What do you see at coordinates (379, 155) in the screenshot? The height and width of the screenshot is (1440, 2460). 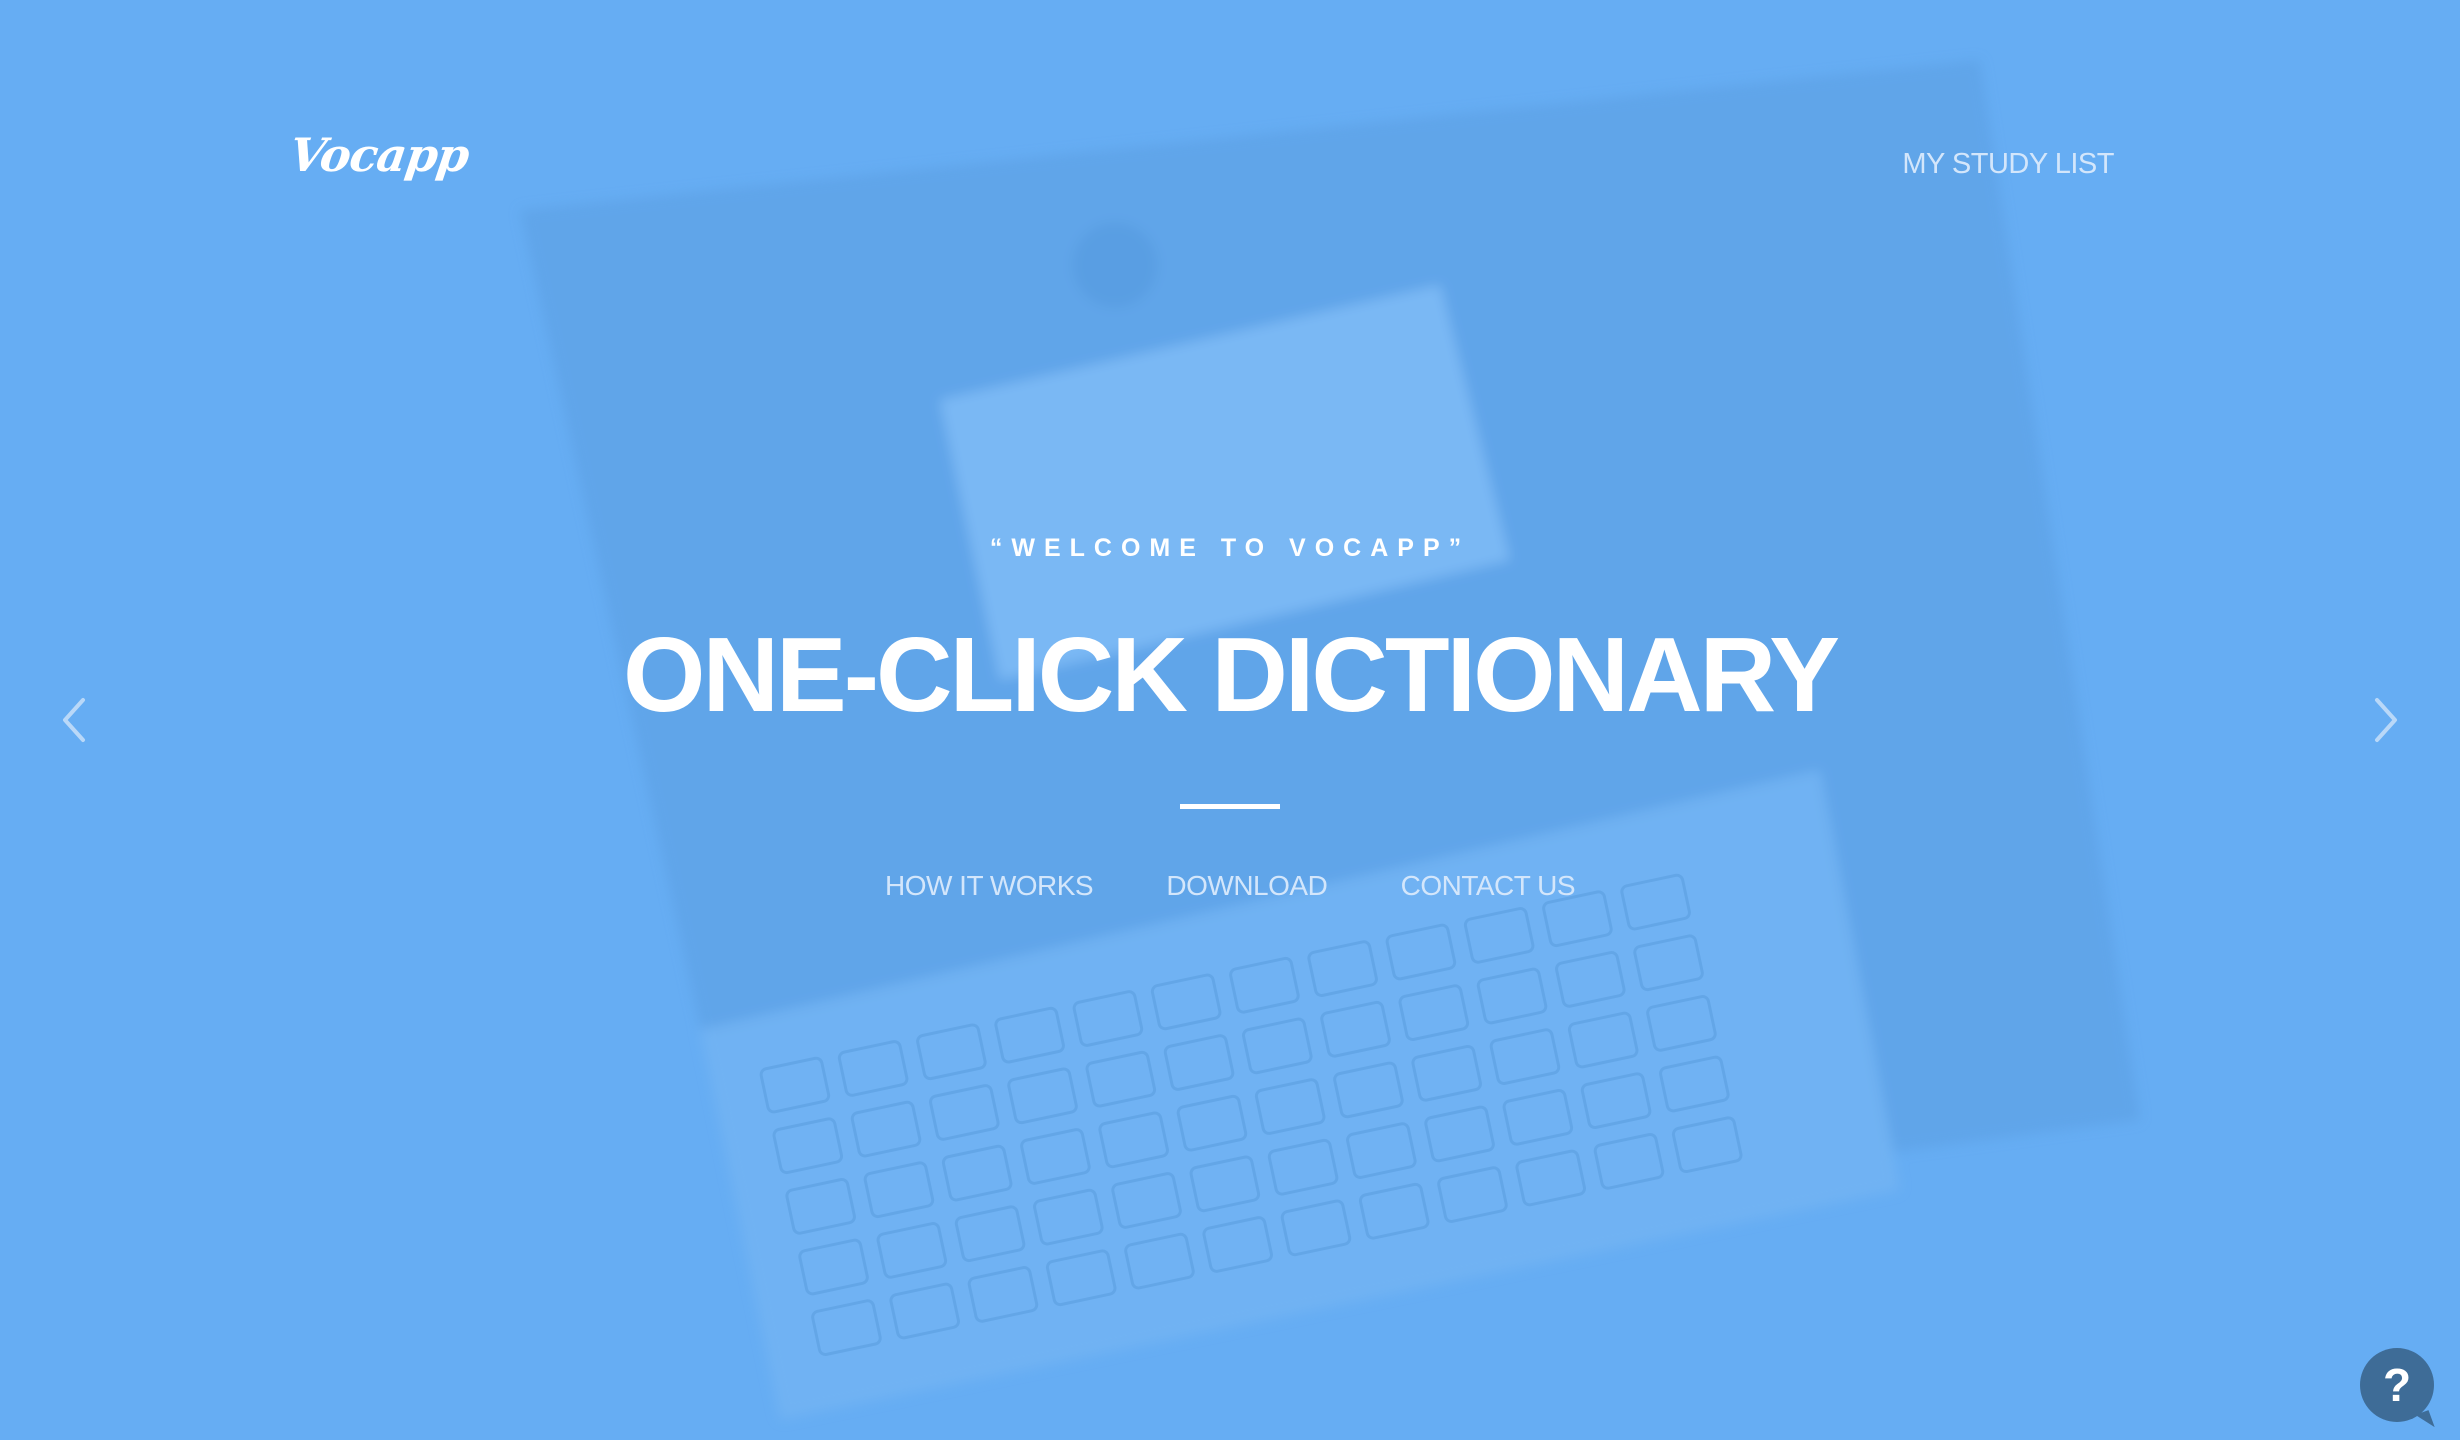 I see `vocapp-logo: Vocapp` at bounding box center [379, 155].